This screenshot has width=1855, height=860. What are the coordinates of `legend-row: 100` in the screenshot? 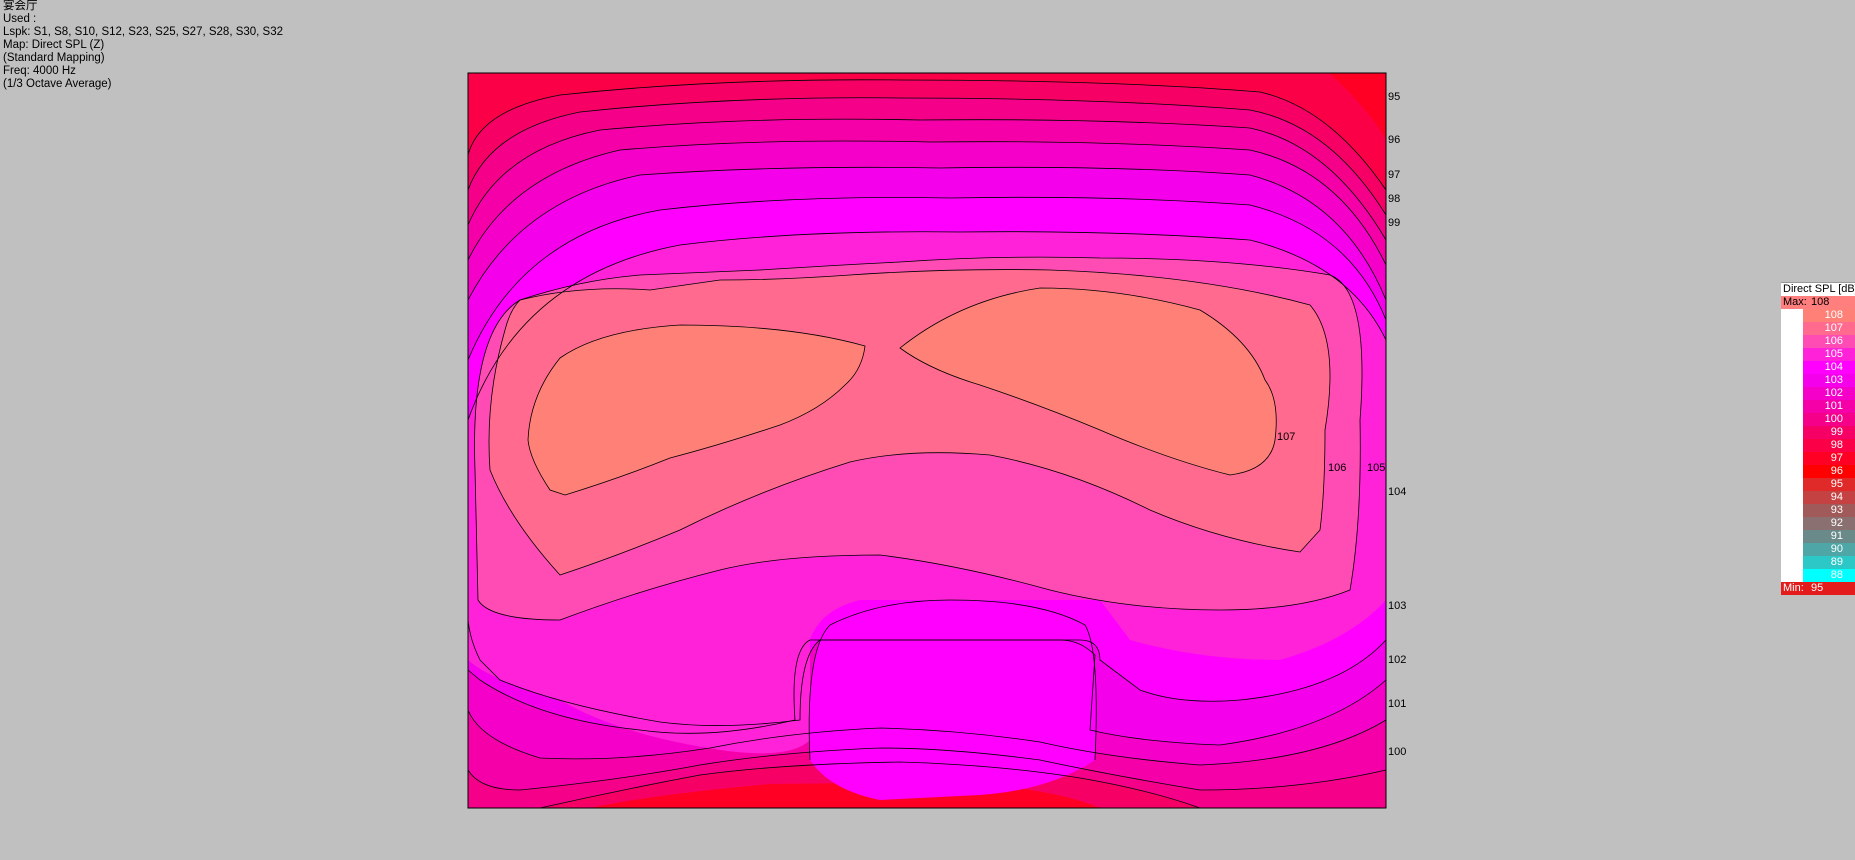 It's located at (1818, 419).